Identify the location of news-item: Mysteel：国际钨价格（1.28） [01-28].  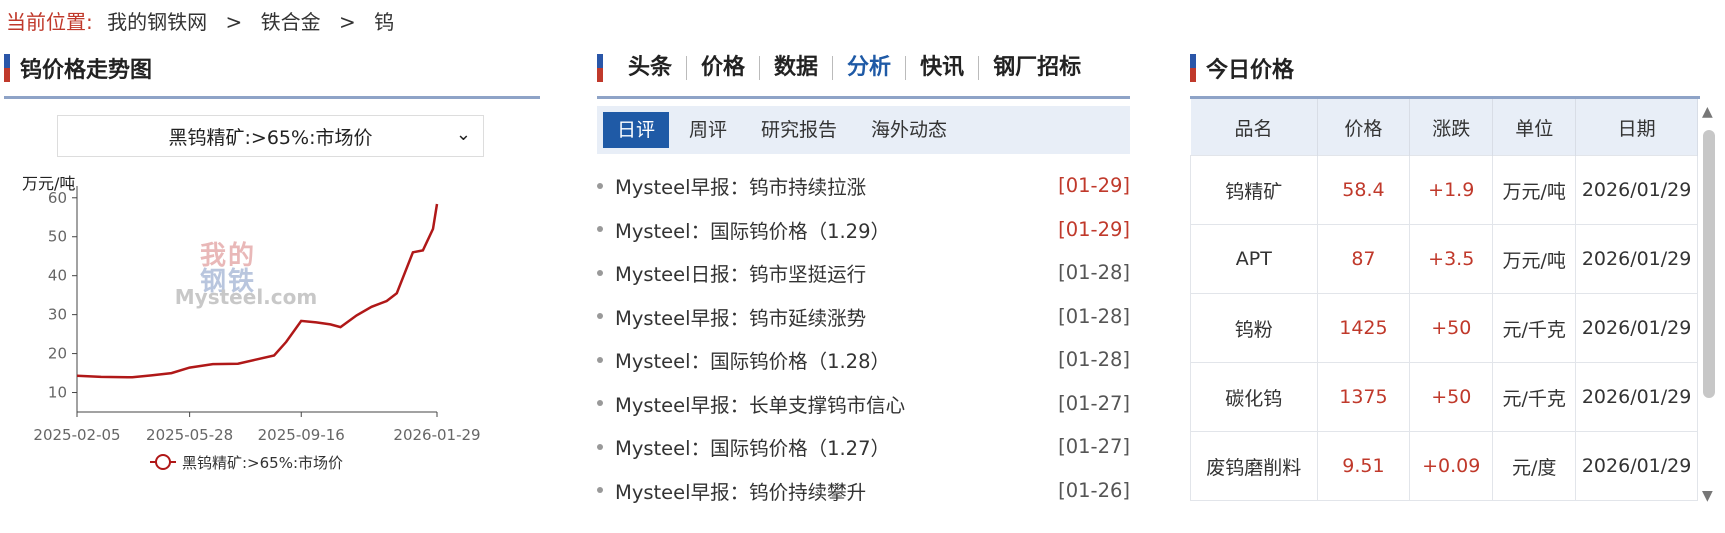
(863, 360).